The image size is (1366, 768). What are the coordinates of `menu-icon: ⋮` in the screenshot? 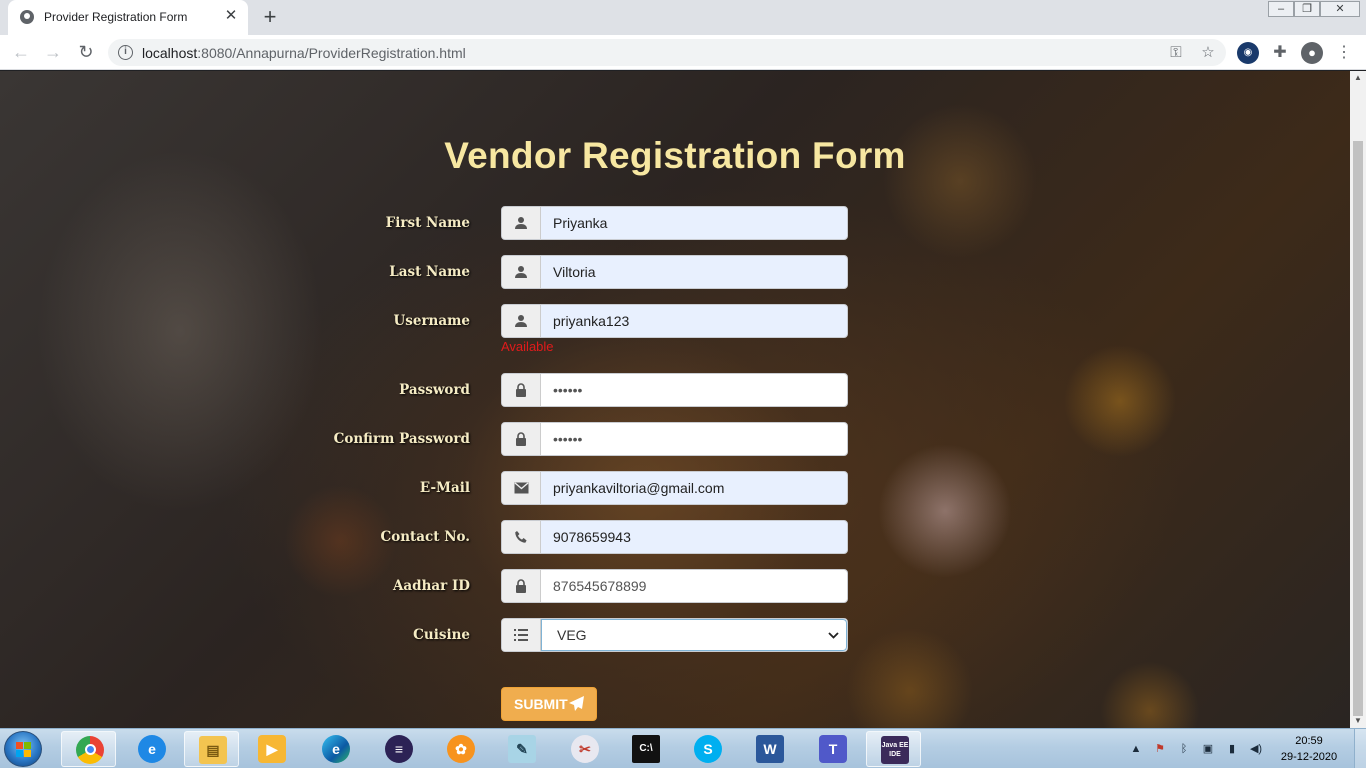 It's located at (1344, 53).